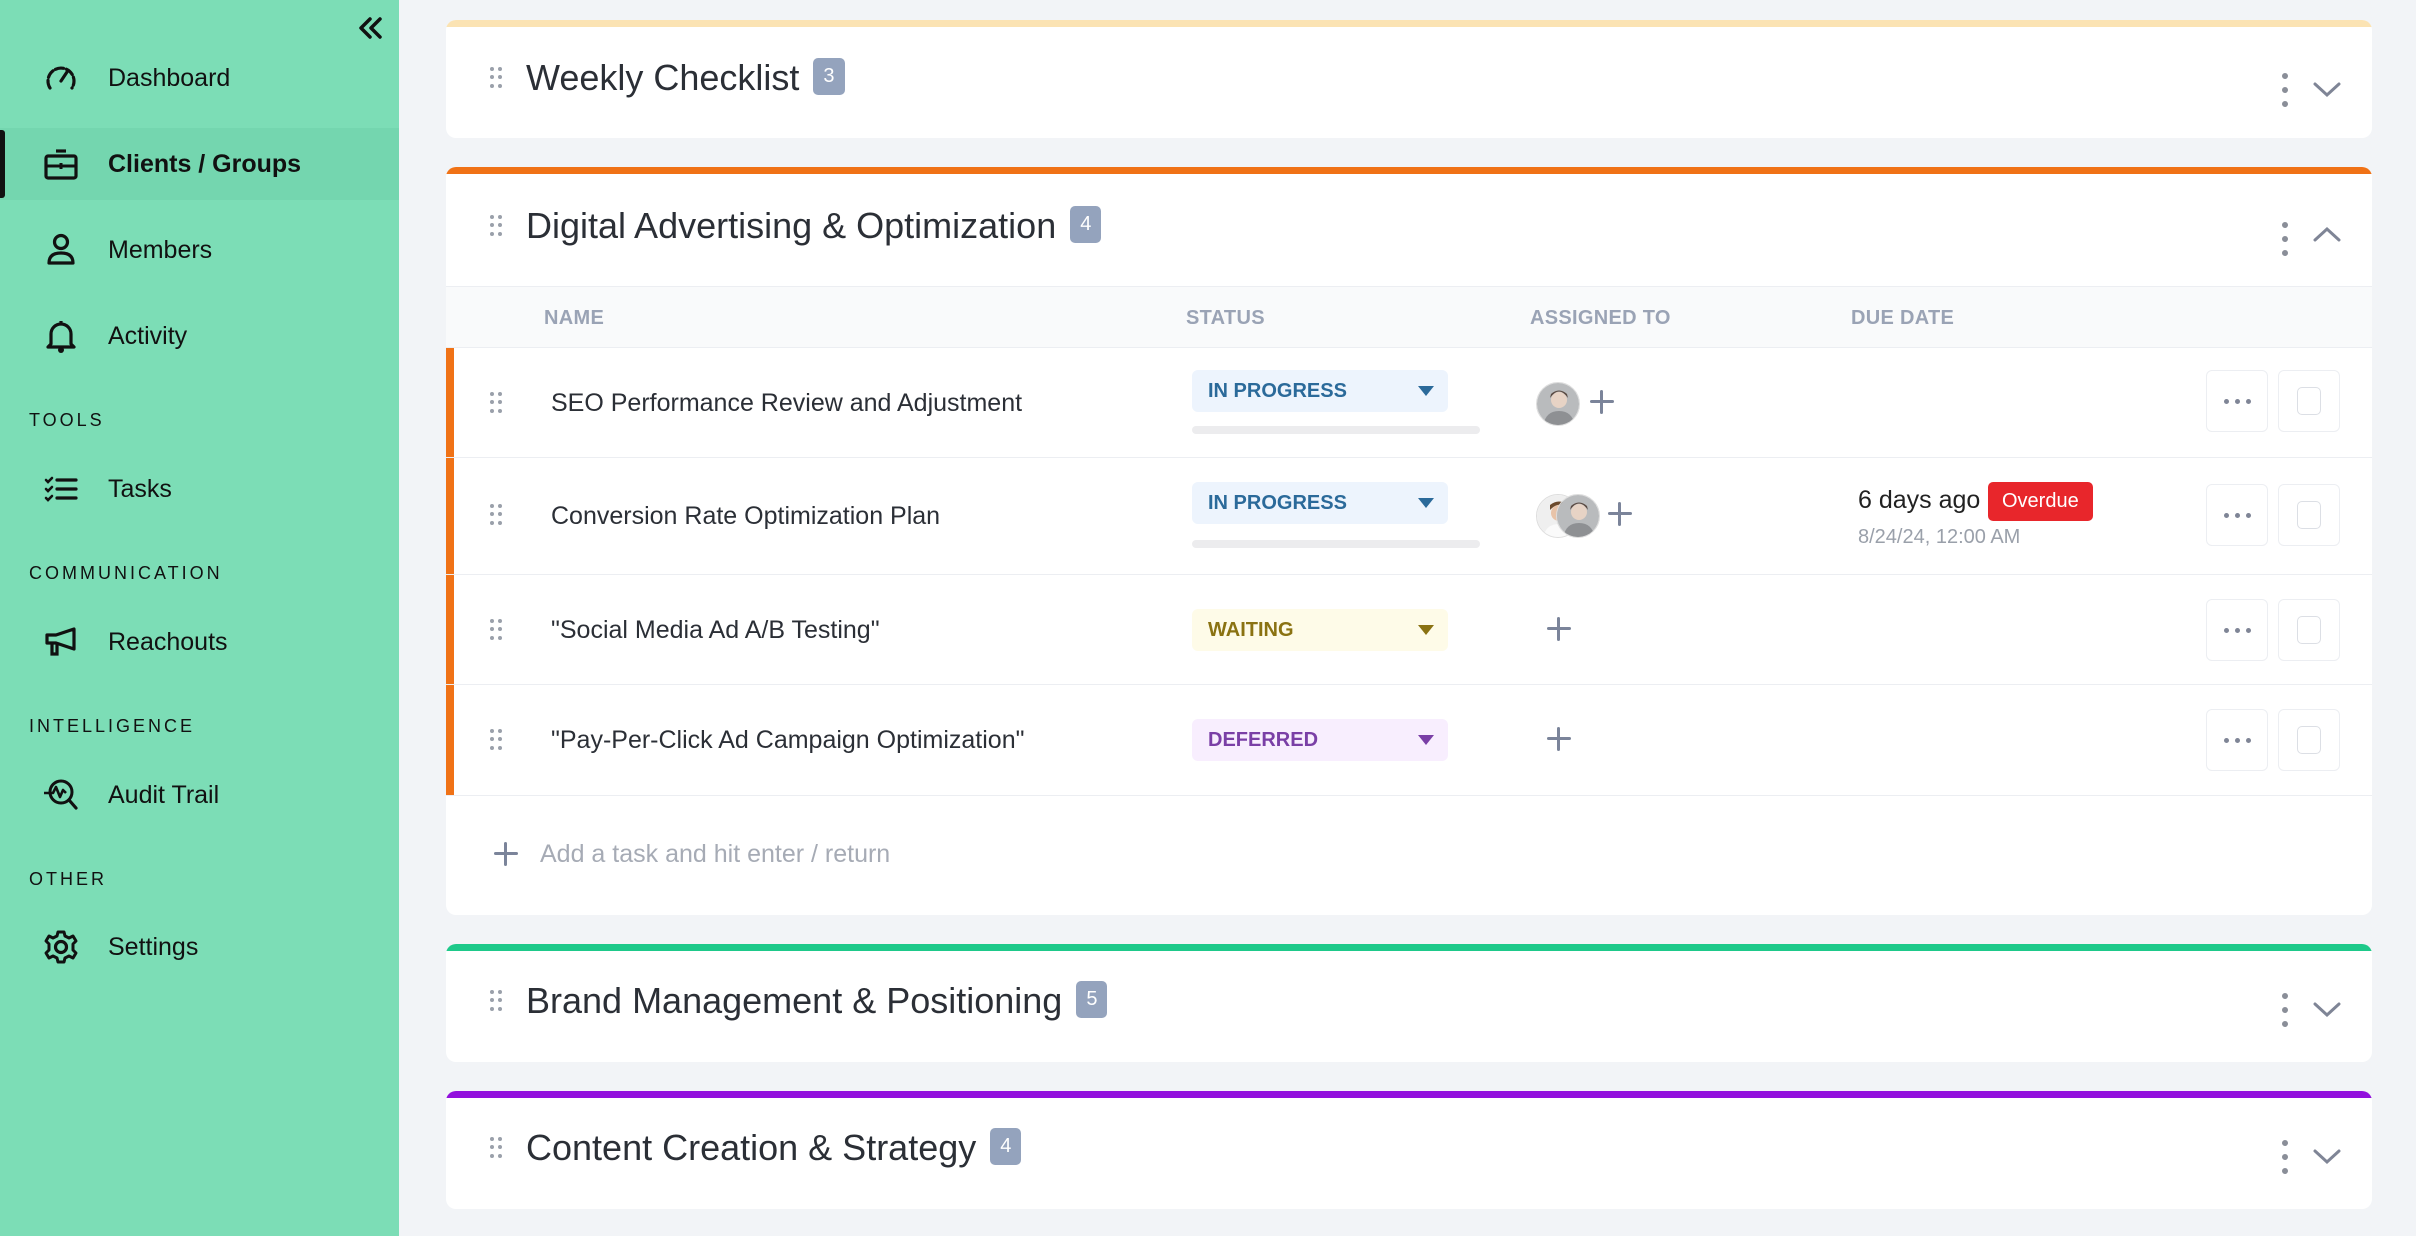 The image size is (2416, 1236). Describe the element at coordinates (169, 77) in the screenshot. I see `sidebar-item-label: Dashboard` at that location.